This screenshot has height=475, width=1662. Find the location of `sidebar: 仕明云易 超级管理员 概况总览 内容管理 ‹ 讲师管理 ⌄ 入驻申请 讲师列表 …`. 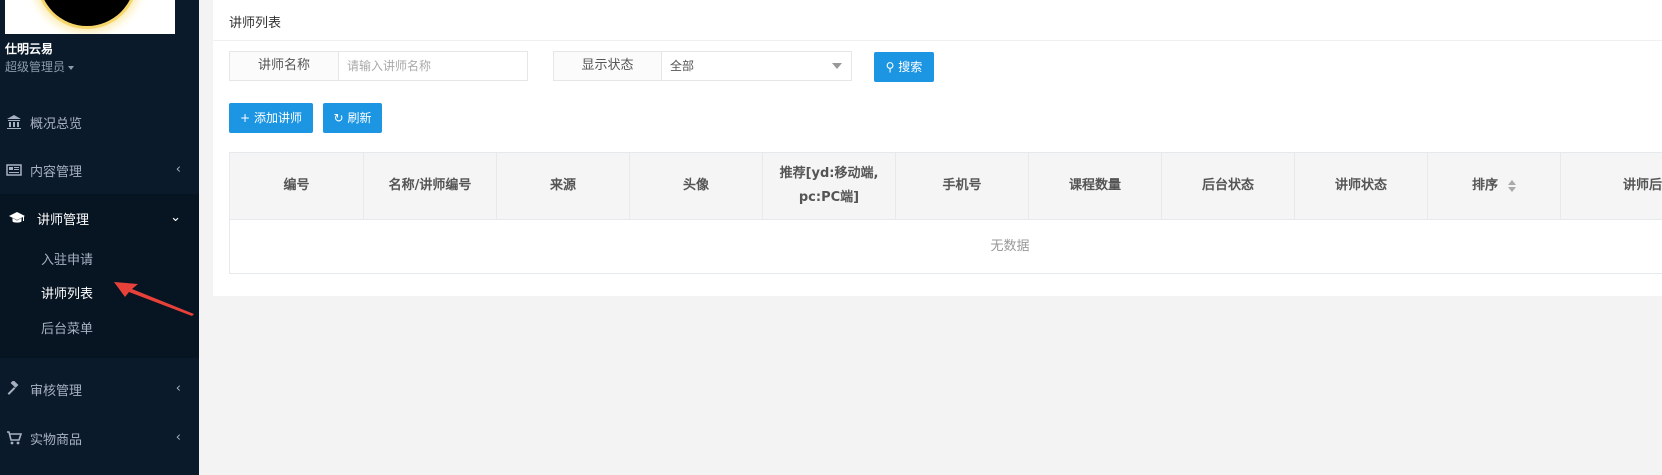

sidebar: 仕明云易 超级管理员 概况总览 内容管理 ‹ 讲师管理 ⌄ 入驻申请 讲师列表 … is located at coordinates (99, 237).